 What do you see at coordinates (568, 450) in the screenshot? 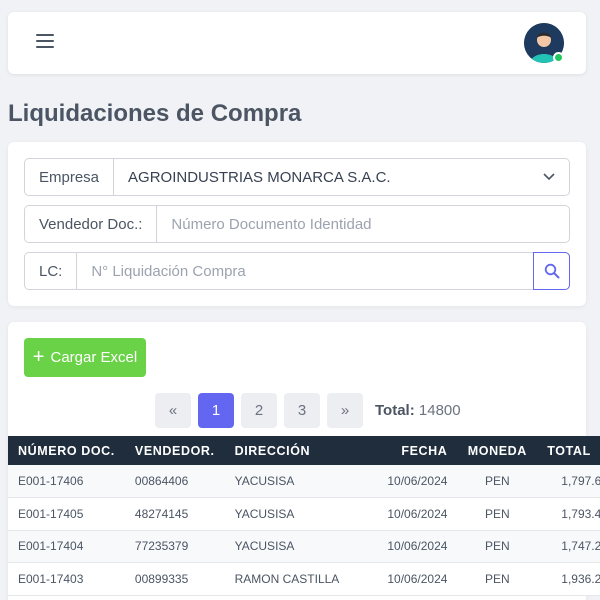
I see `column-header-total: TOTAL` at bounding box center [568, 450].